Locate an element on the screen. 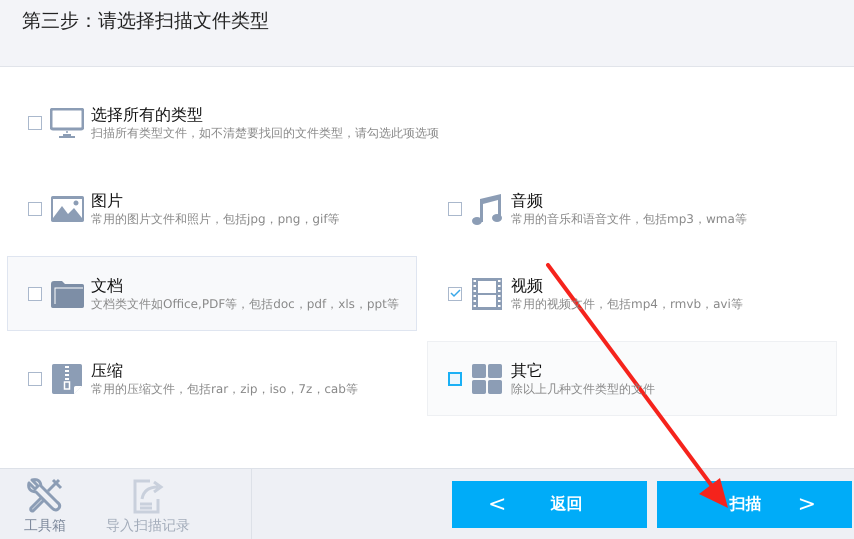 This screenshot has width=854, height=539. option-title: 文档 is located at coordinates (107, 286).